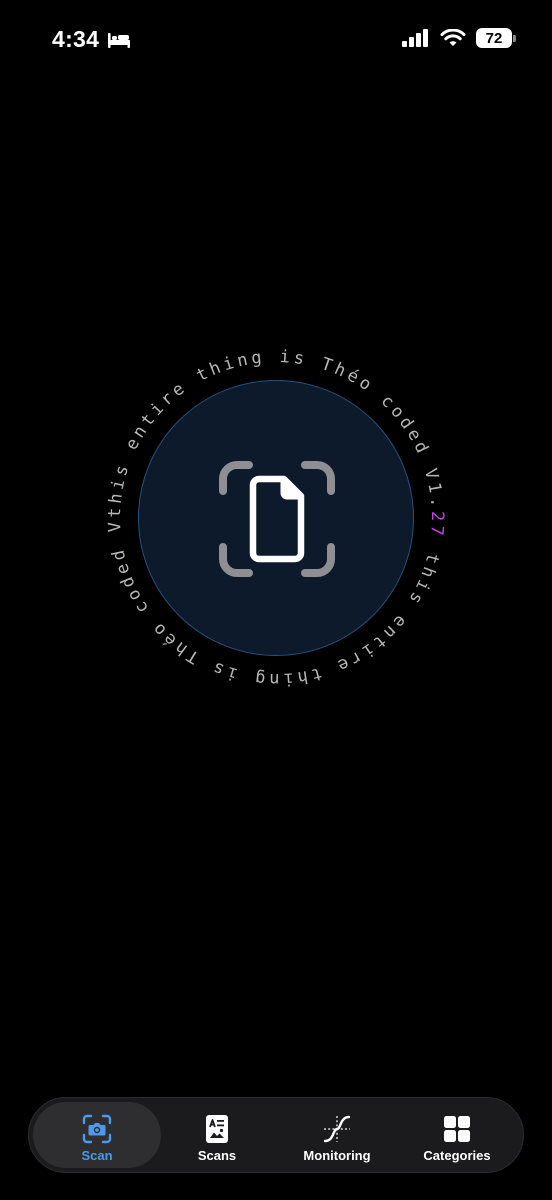 This screenshot has width=552, height=1200. What do you see at coordinates (99, 340) in the screenshot?
I see `ring-text-version-2: 27` at bounding box center [99, 340].